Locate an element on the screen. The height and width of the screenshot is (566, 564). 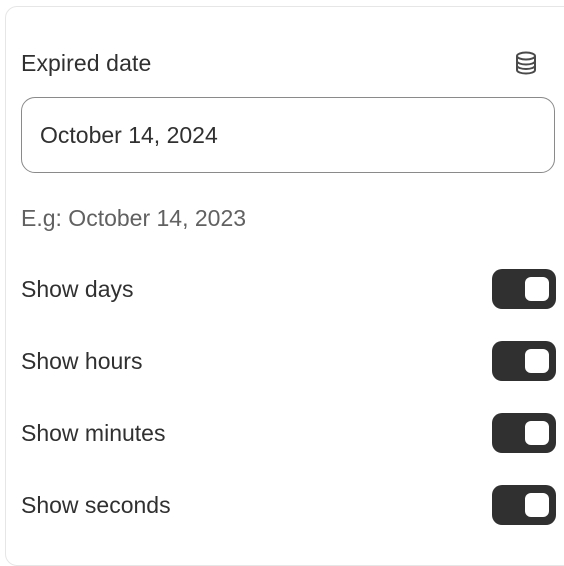
show-hours-toggle is located at coordinates (524, 361).